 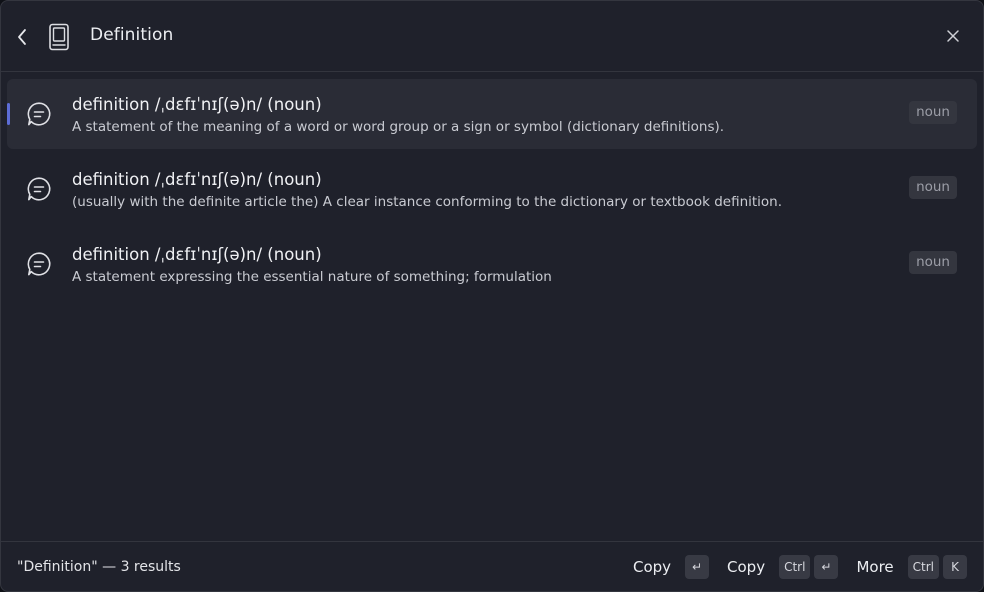 What do you see at coordinates (59, 37) in the screenshot?
I see `book-icon` at bounding box center [59, 37].